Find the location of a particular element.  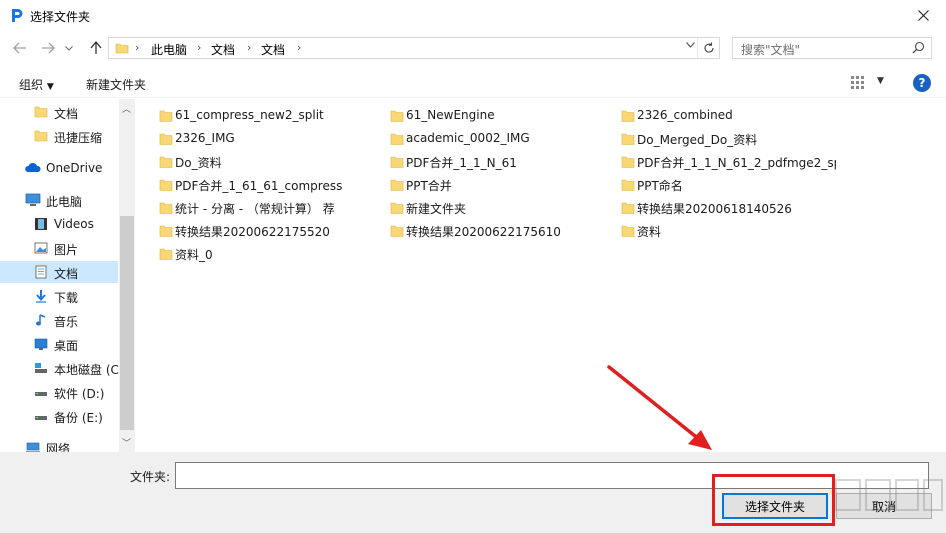

folder-item: PPT命名 is located at coordinates (728, 185).